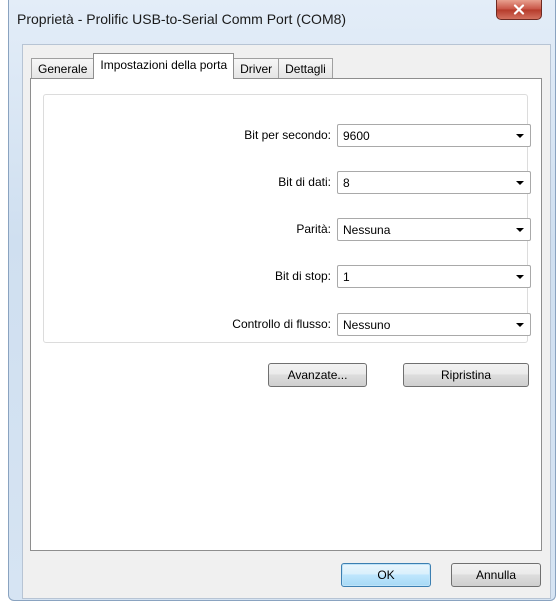 This screenshot has width=556, height=603. What do you see at coordinates (281, 324) in the screenshot?
I see `flow-control-label: Controllo di flusso:` at bounding box center [281, 324].